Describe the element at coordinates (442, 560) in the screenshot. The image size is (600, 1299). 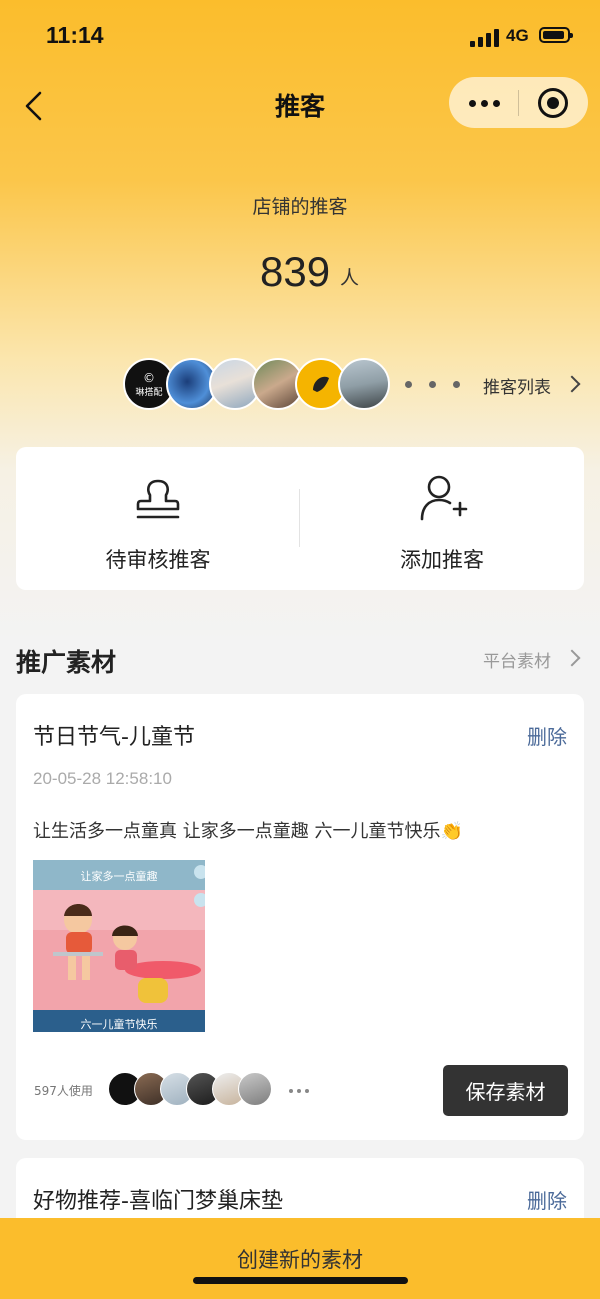
I see `add-promoter-label: 添加推客` at that location.